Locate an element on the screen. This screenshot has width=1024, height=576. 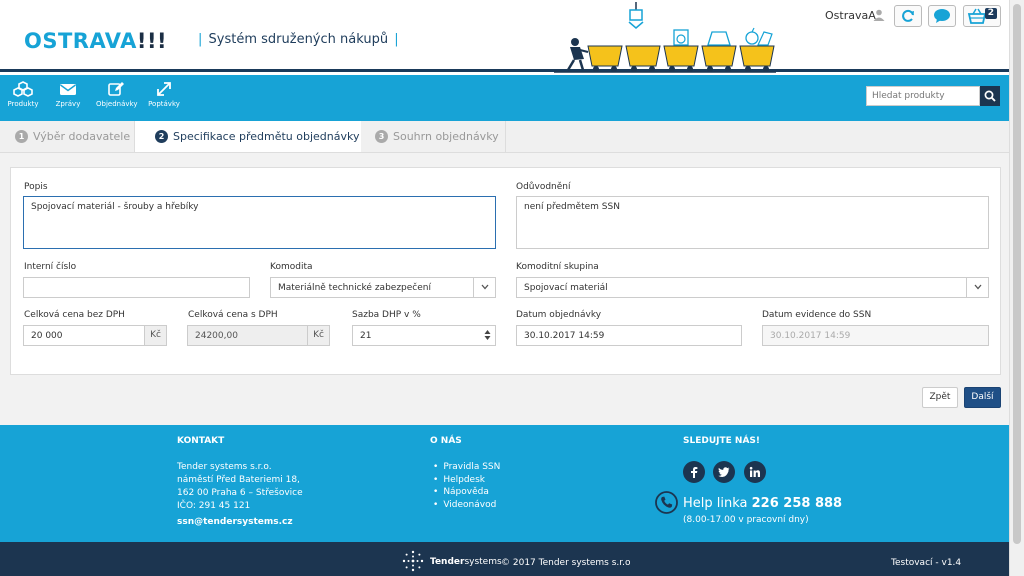
page-scrollbar is located at coordinates (1016, 288).